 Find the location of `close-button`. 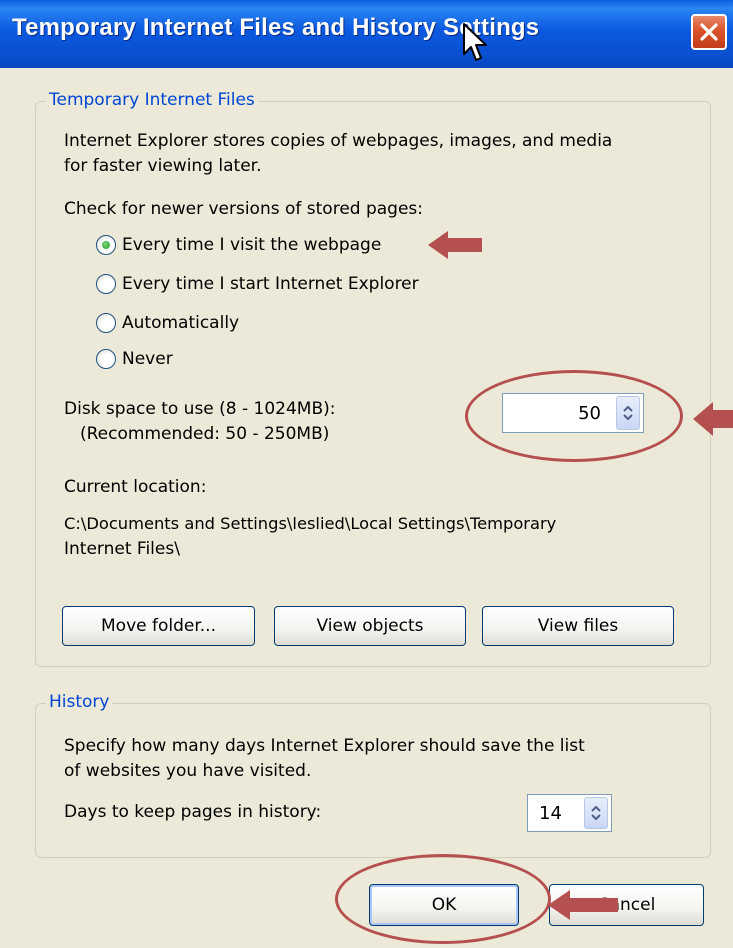

close-button is located at coordinates (709, 32).